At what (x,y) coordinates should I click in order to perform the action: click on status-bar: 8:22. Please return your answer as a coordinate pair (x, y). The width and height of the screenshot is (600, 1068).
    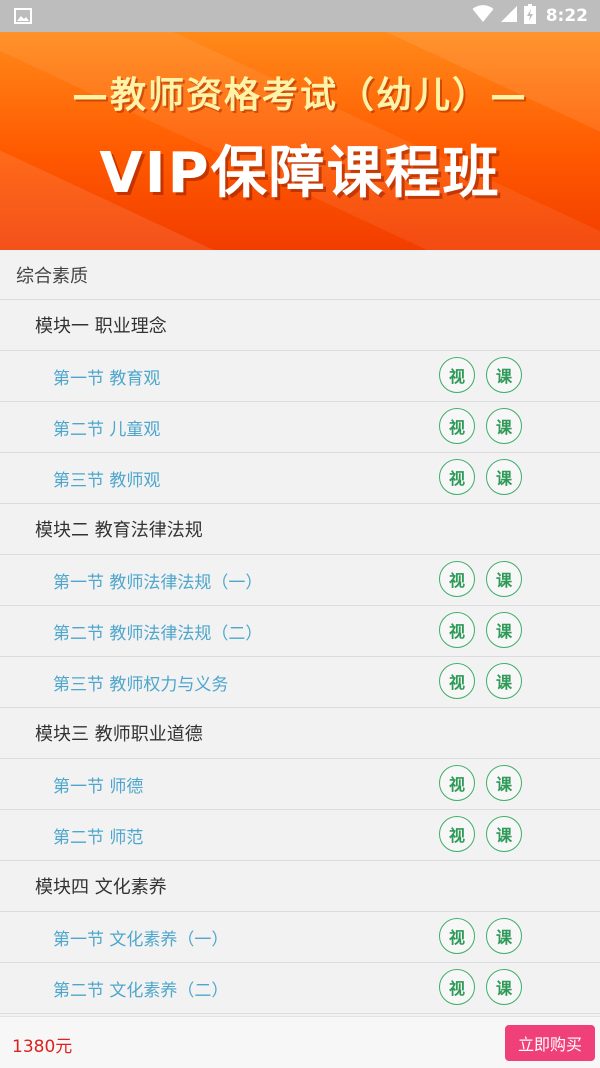
    Looking at the image, I should click on (300, 16).